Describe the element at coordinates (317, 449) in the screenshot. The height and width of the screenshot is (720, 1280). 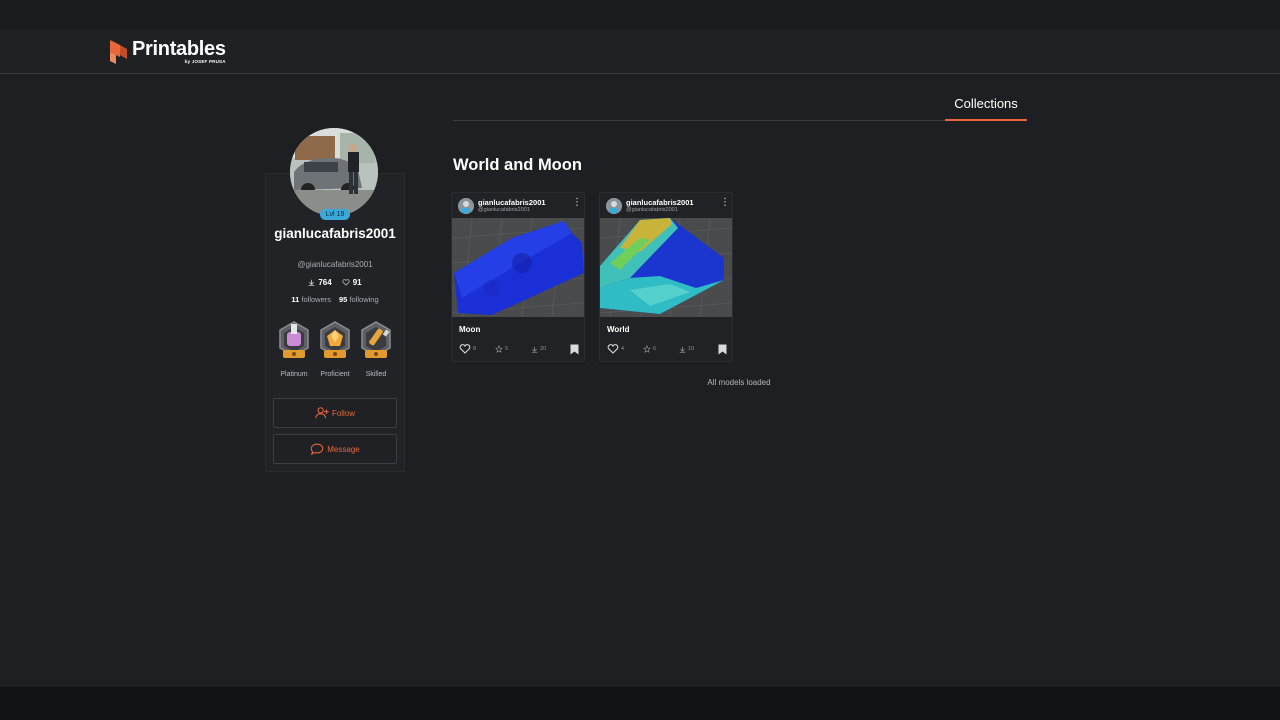
I see `chat-bubble-icon` at that location.